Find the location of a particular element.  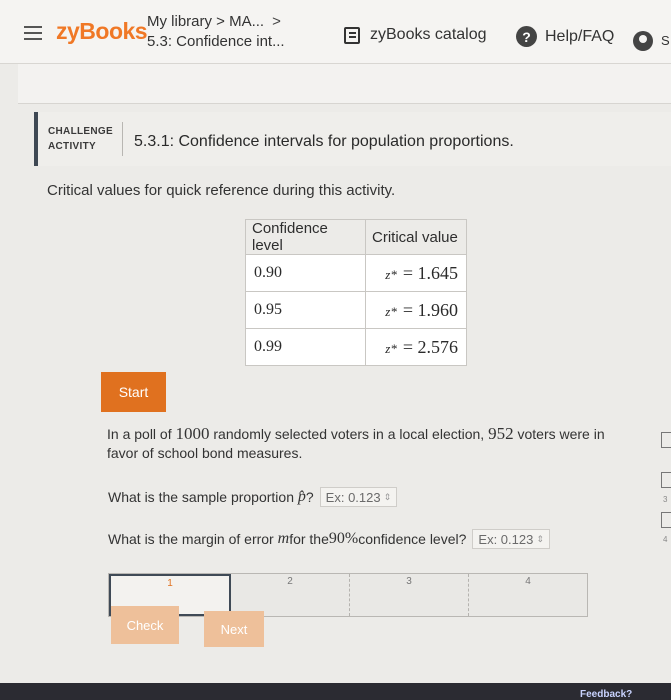

question-text: What is the sample proportion is located at coordinates (201, 497).